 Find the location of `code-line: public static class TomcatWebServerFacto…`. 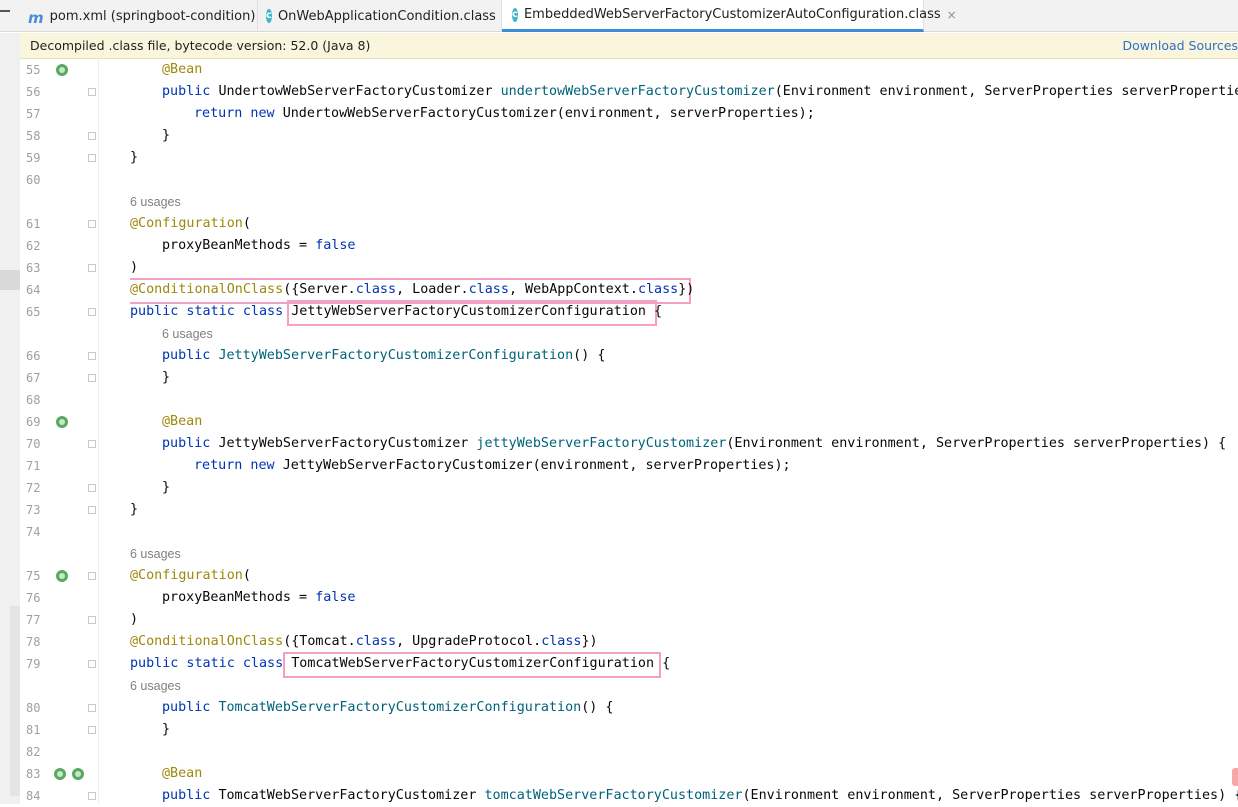

code-line: public static class TomcatWebServerFacto… is located at coordinates (400, 664).